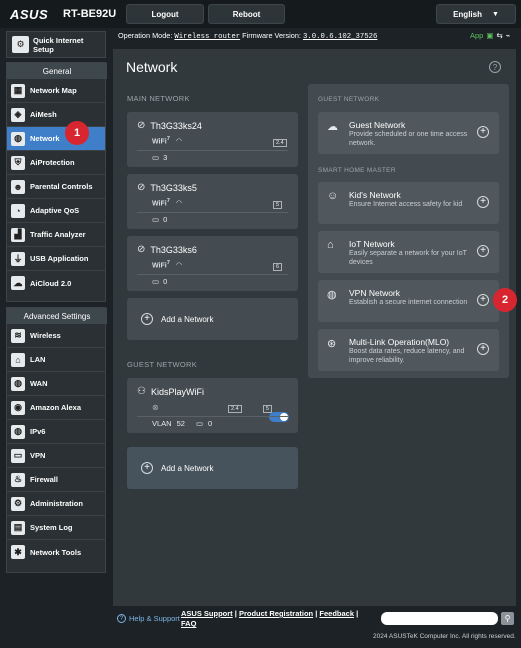 The width and height of the screenshot is (521, 648). Describe the element at coordinates (476, 35) in the screenshot. I see `app-label: App` at that location.